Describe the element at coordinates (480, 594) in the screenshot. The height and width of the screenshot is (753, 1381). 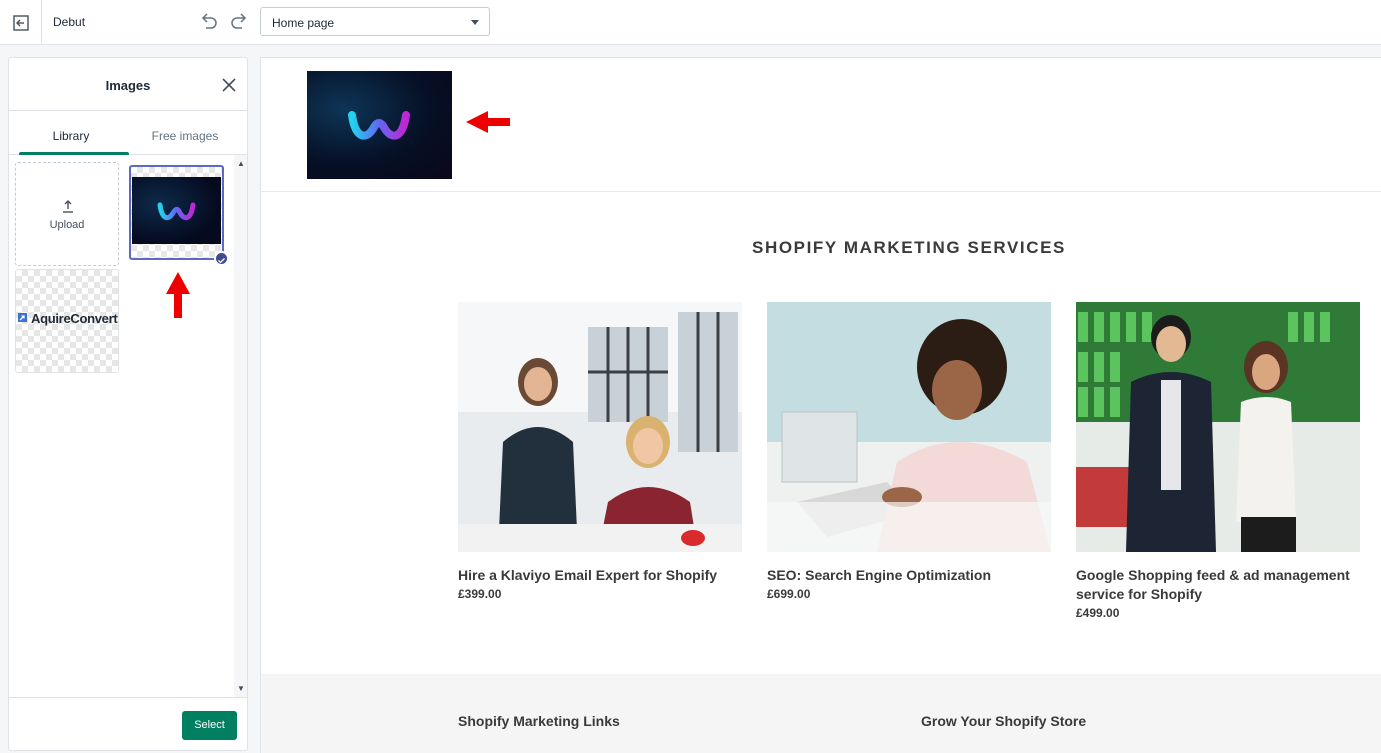
I see `product-price: £399.00` at that location.